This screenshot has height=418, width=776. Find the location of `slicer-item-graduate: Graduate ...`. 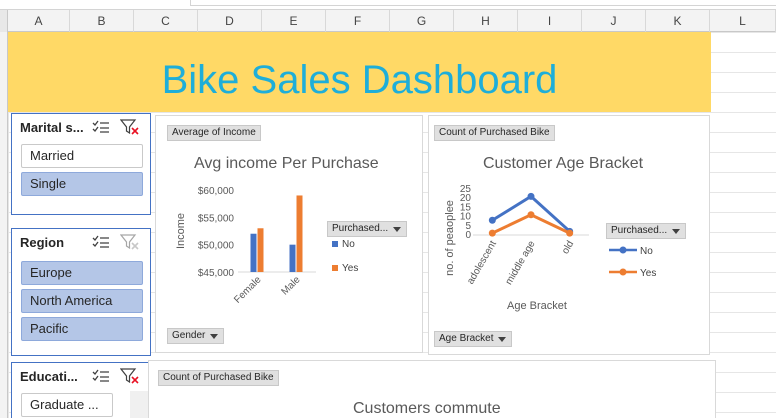

slicer-item-graduate: Graduate ... is located at coordinates (67, 405).